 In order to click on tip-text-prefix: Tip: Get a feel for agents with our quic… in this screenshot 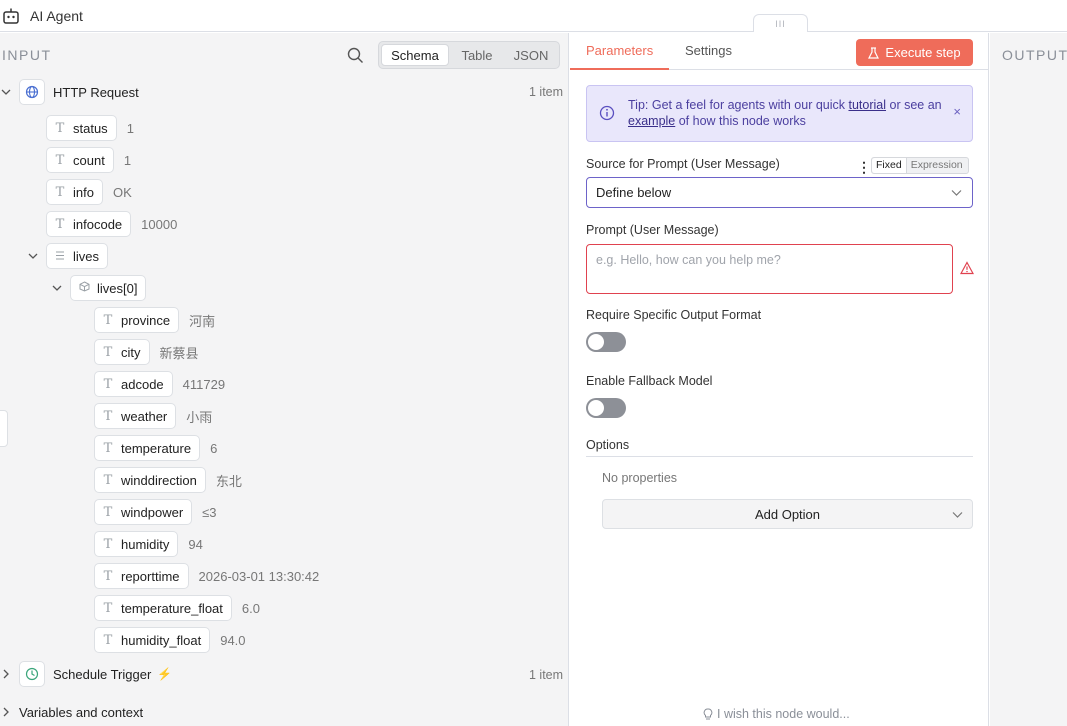, I will do `click(738, 105)`.